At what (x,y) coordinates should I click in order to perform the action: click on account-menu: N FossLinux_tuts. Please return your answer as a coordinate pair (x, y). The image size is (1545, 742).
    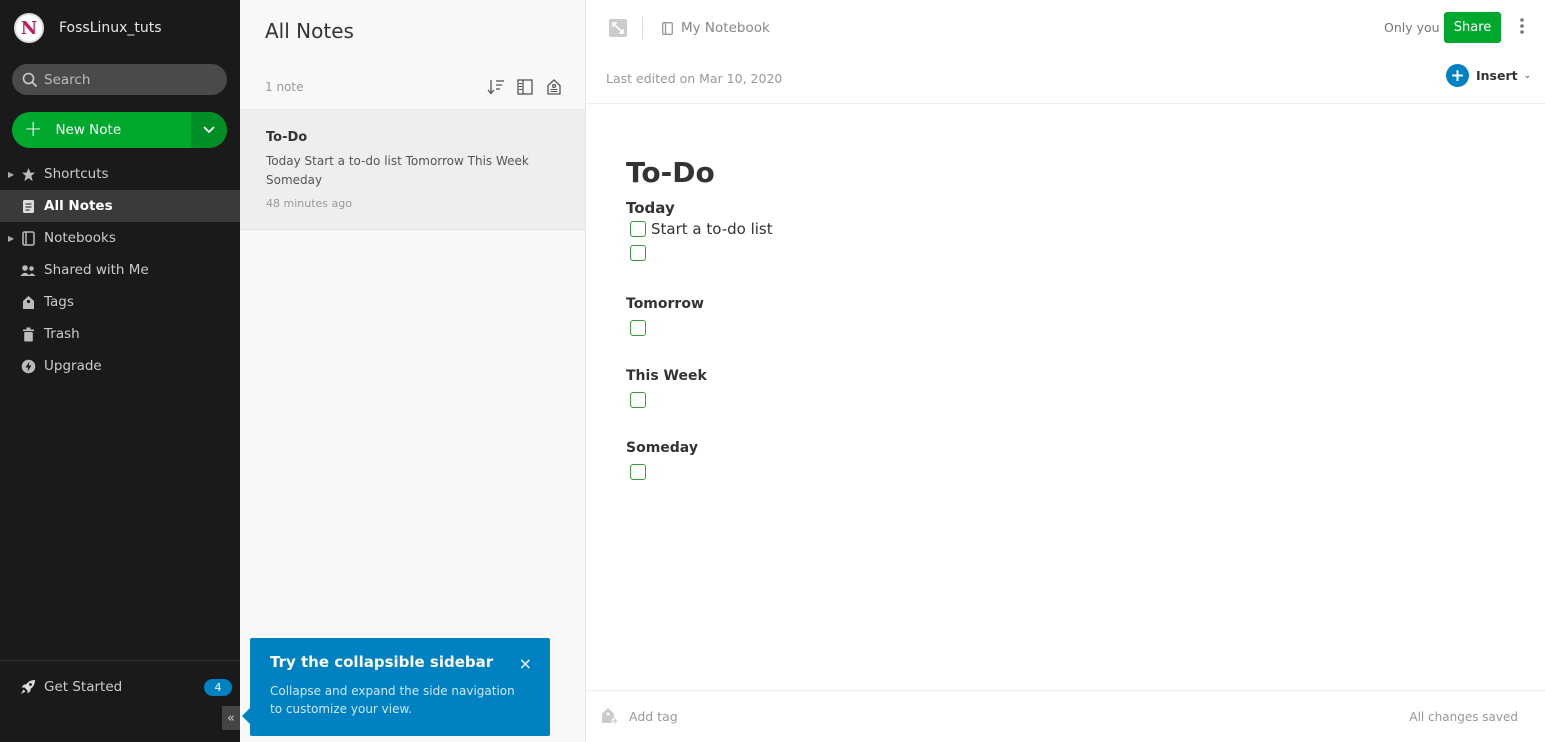
    Looking at the image, I should click on (88, 28).